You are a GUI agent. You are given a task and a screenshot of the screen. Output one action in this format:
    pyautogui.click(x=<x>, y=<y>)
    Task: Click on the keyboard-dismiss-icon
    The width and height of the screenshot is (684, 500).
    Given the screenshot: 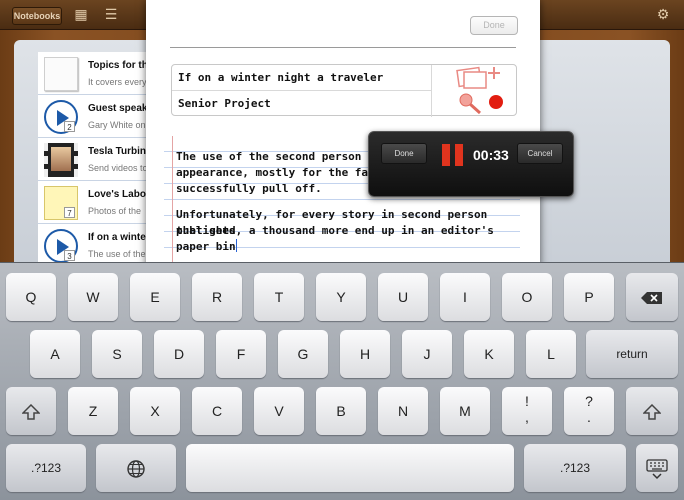 What is the action you would take?
    pyautogui.click(x=657, y=469)
    